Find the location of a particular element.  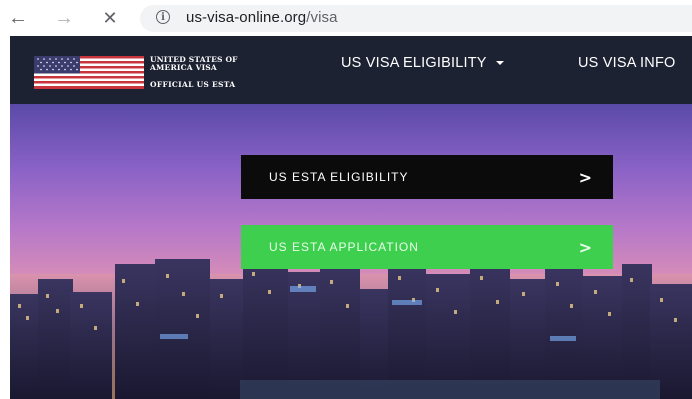

arrow-left-icon: ← is located at coordinates (18, 18).